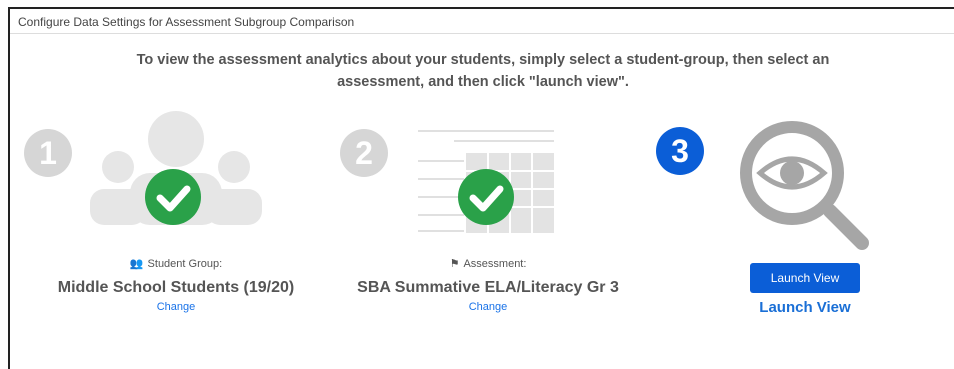 The image size is (954, 369). Describe the element at coordinates (454, 264) in the screenshot. I see `flag-icon: ⚑` at that location.